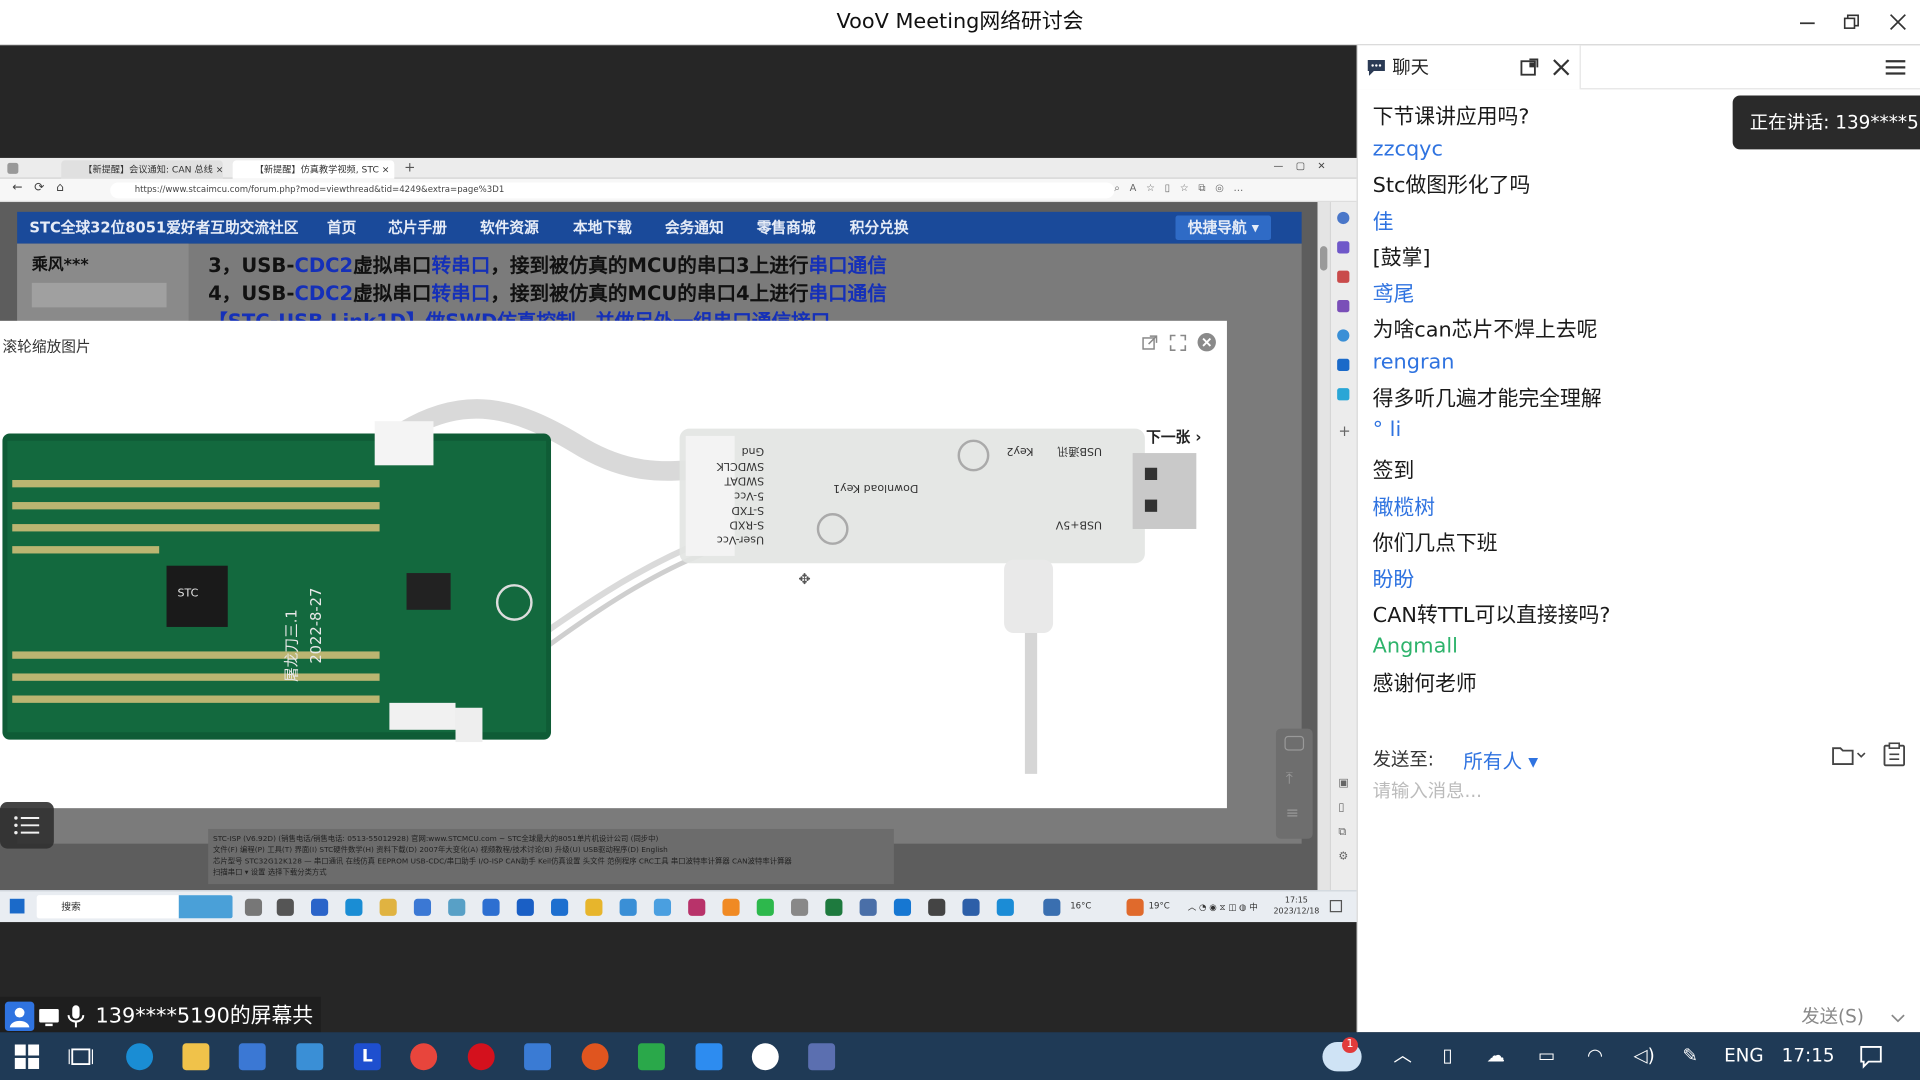  I want to click on file-explorer-icon, so click(196, 1057).